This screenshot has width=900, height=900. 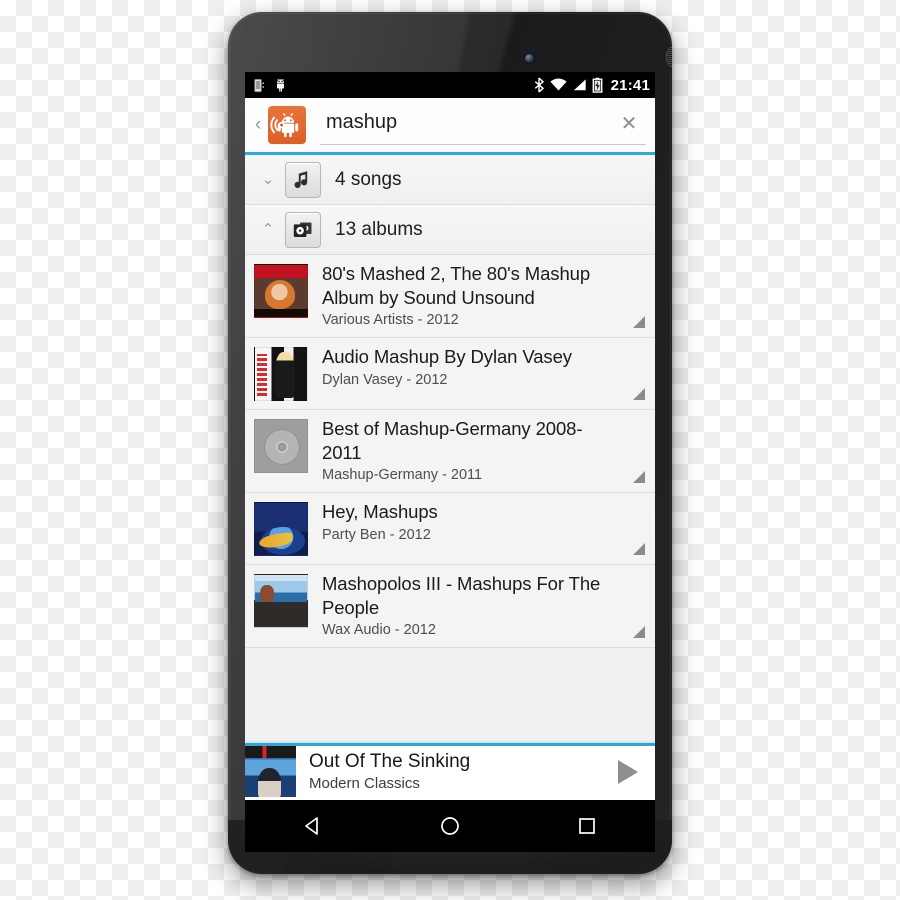 What do you see at coordinates (258, 125) in the screenshot?
I see `up-back-chevron-icon: ‹` at bounding box center [258, 125].